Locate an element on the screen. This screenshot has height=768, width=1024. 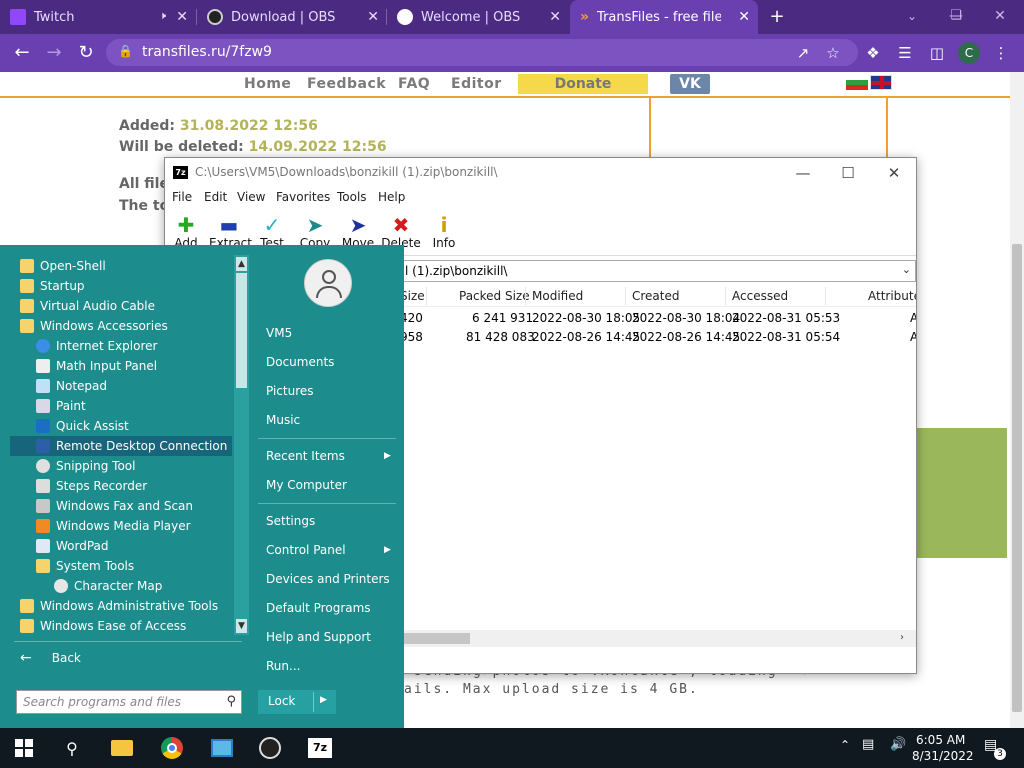
window-close-button: ✕ is located at coordinates (1000, 16).